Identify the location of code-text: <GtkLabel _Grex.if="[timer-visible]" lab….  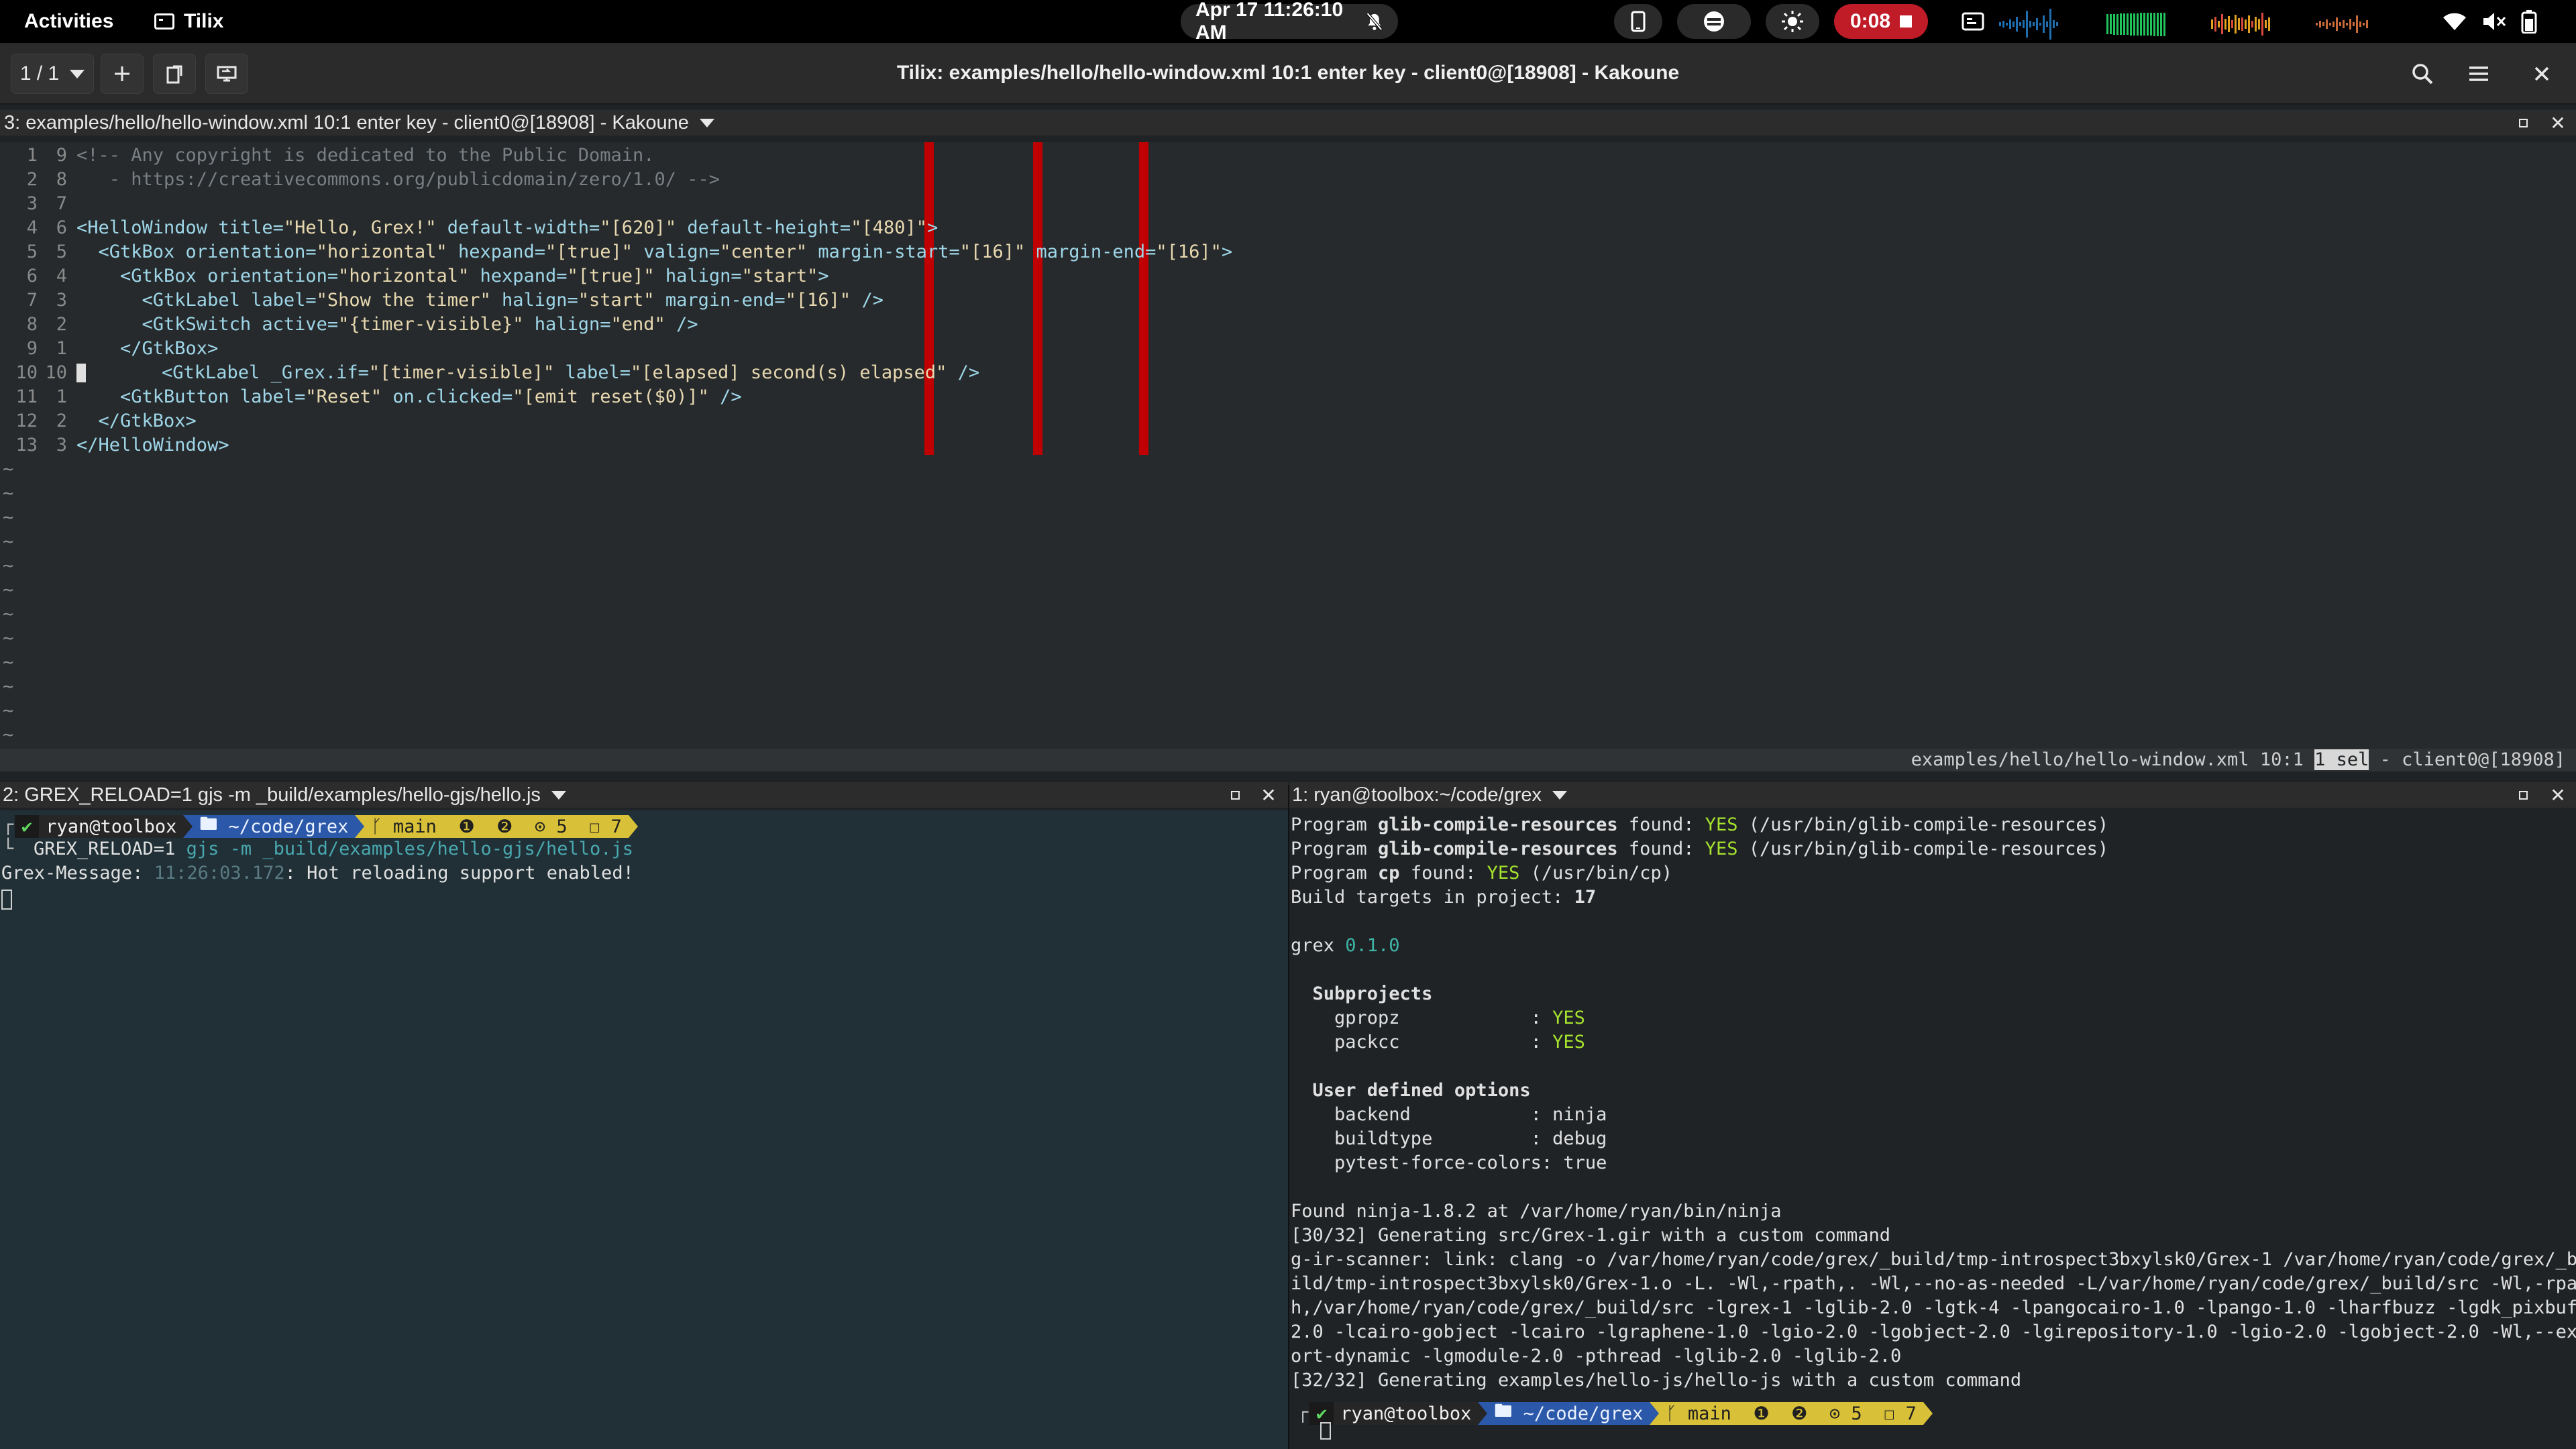
(549, 372).